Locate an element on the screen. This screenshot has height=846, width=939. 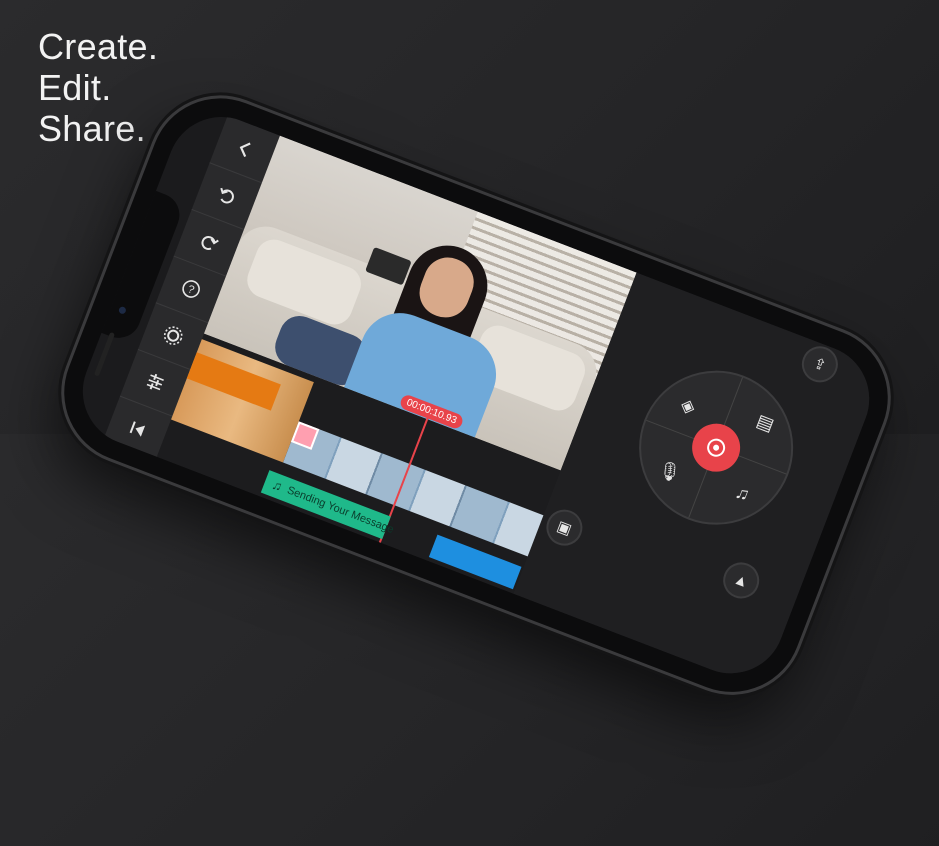
tagline-line-create: Create. is located at coordinates (98, 46).